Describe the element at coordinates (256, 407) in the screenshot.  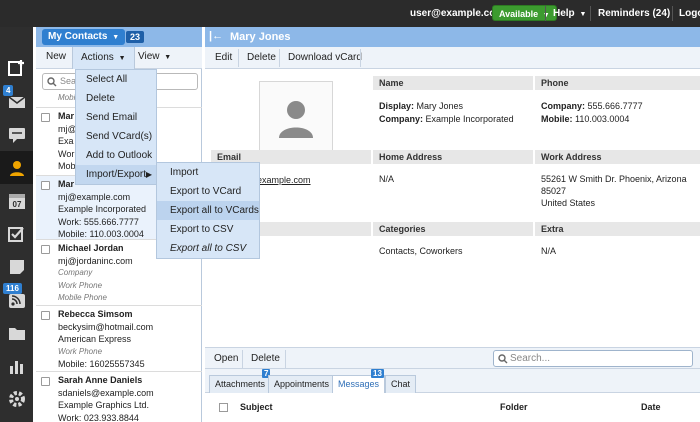
I see `column-subject: Subject` at that location.